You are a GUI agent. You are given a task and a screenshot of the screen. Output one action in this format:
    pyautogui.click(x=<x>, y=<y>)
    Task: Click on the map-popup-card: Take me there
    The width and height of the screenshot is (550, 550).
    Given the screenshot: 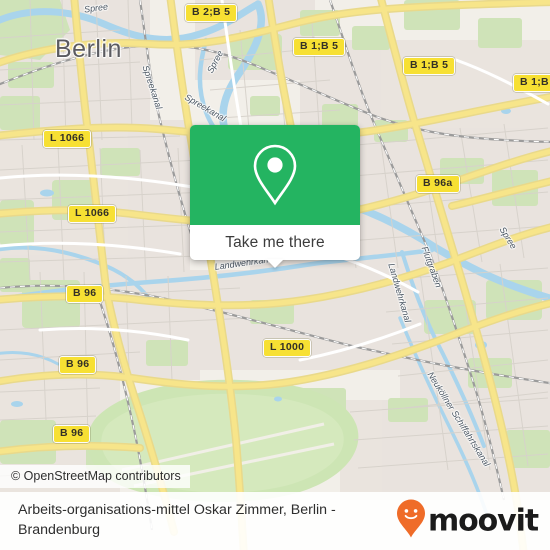 What is the action you would take?
    pyautogui.click(x=275, y=196)
    